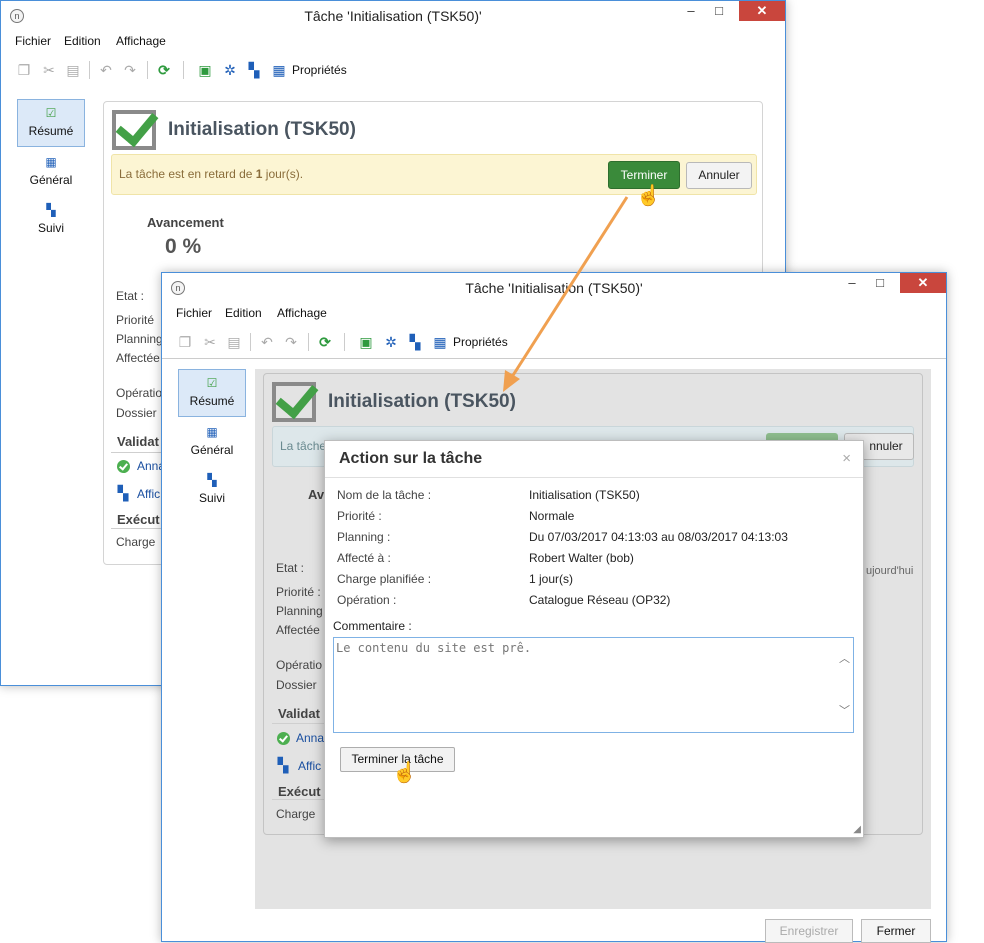 This screenshot has width=984, height=943. Describe the element at coordinates (593, 685) in the screenshot. I see `comment-textarea: Le contenu du site est prê. ︿ ﹀` at that location.